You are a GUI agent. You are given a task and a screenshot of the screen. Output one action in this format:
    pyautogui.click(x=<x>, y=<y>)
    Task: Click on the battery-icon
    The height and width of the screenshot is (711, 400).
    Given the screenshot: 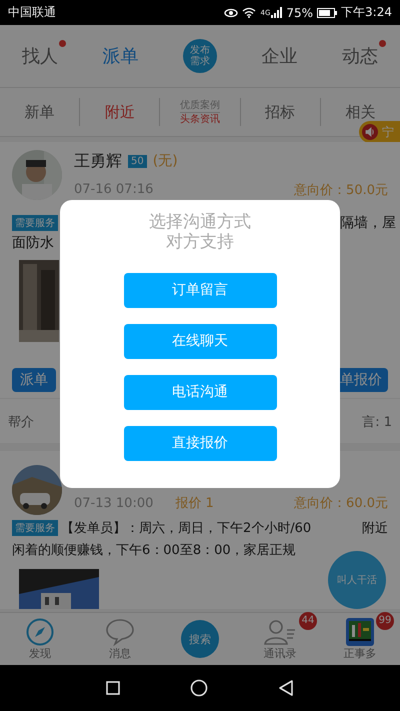 What is the action you would take?
    pyautogui.click(x=327, y=13)
    